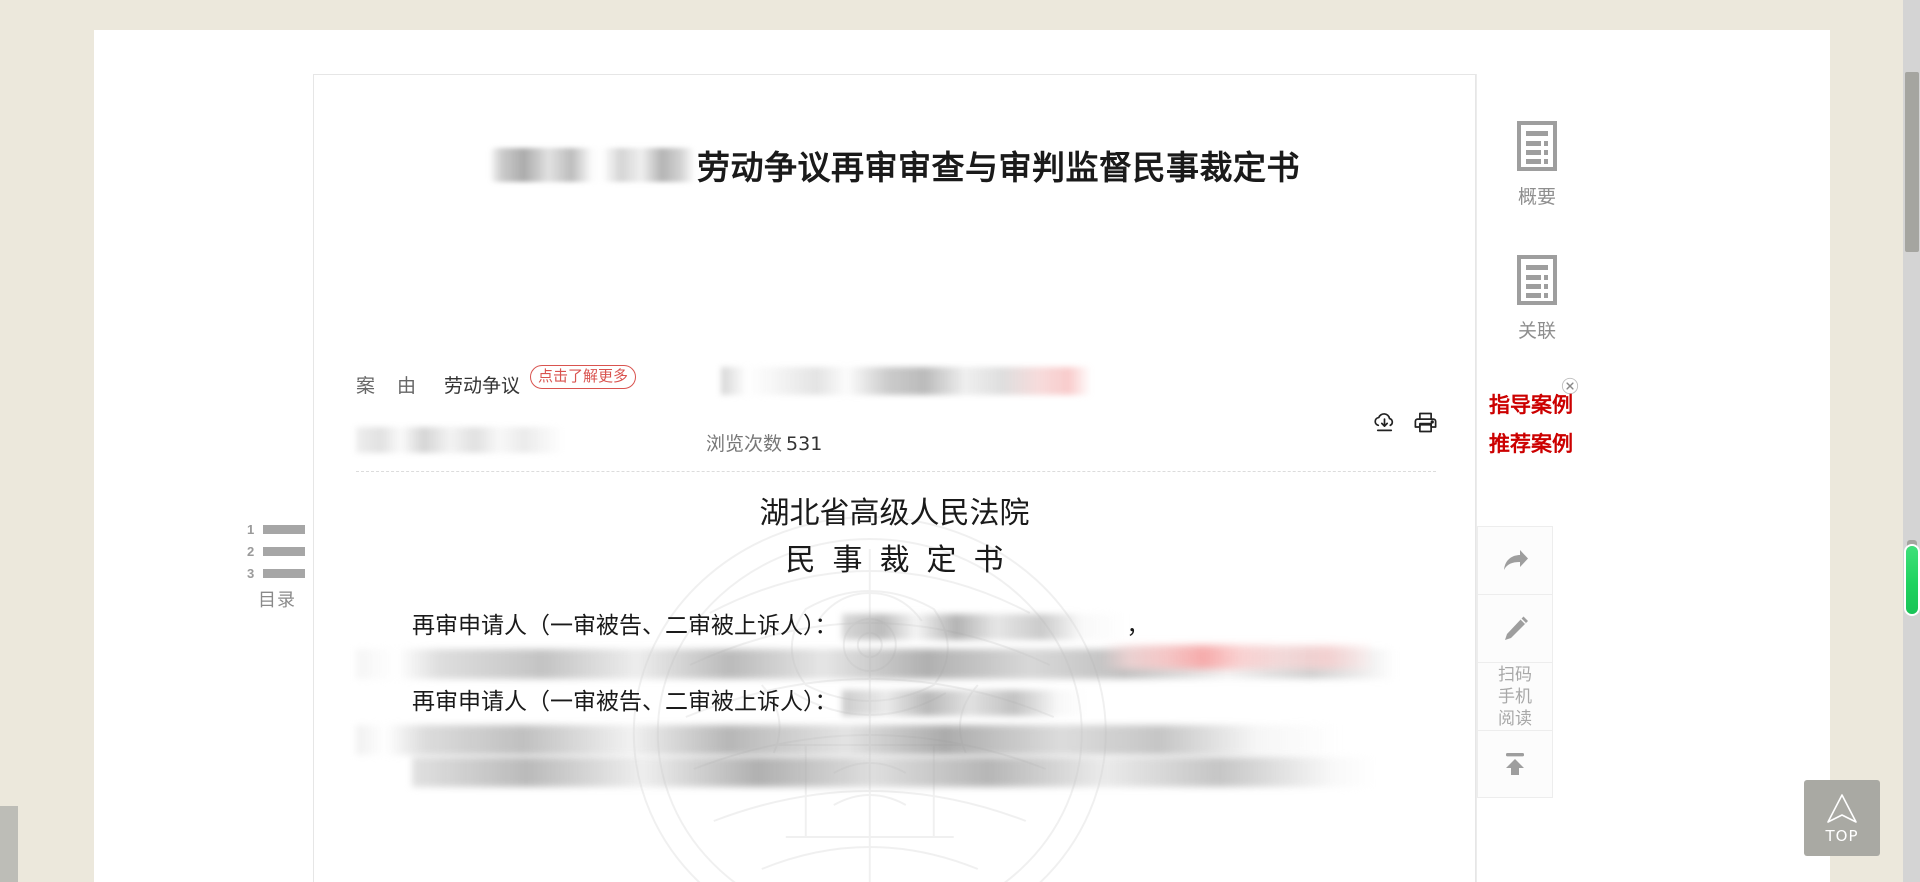 The image size is (1920, 882). Describe the element at coordinates (1842, 835) in the screenshot. I see `back-to-top-label: TOP` at that location.